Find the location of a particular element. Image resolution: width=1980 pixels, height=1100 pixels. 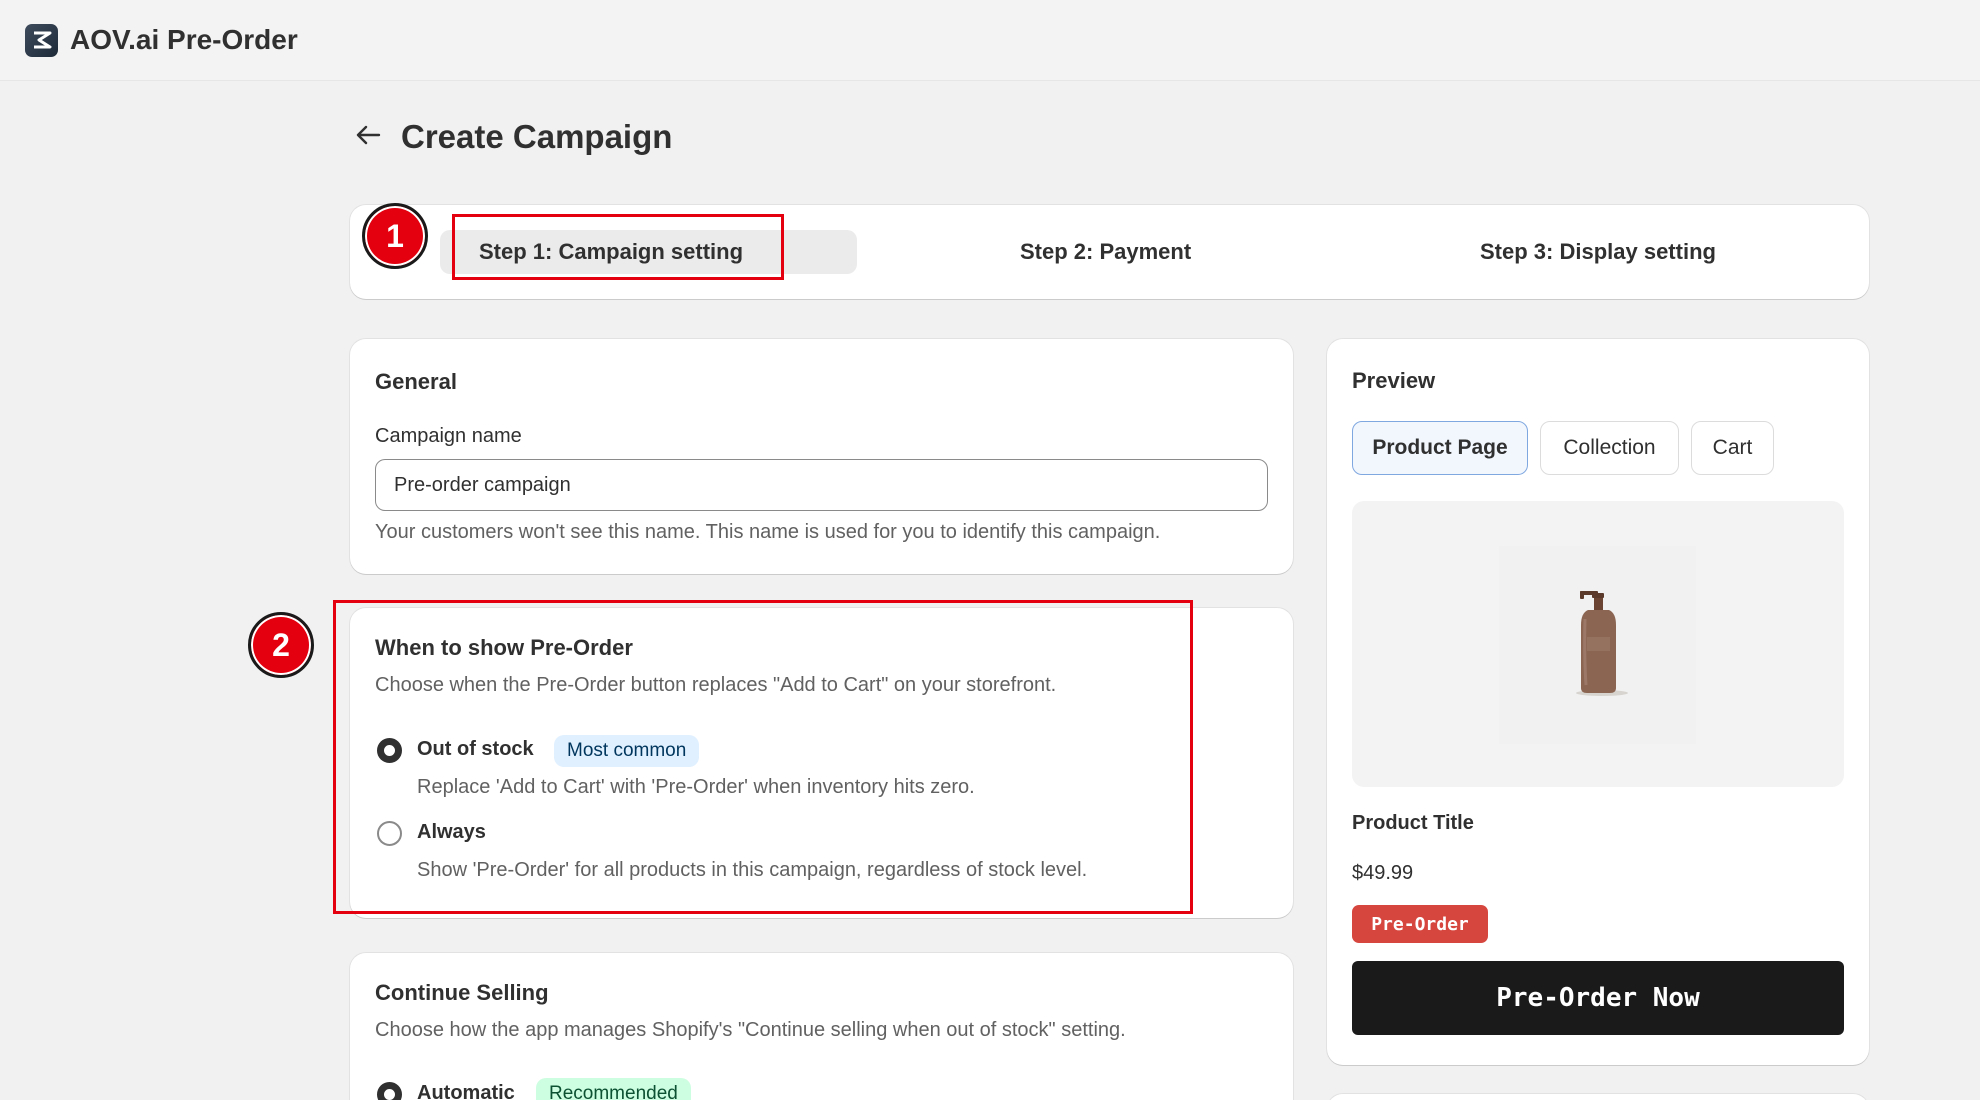

page-title: Create Campaign is located at coordinates (537, 136).